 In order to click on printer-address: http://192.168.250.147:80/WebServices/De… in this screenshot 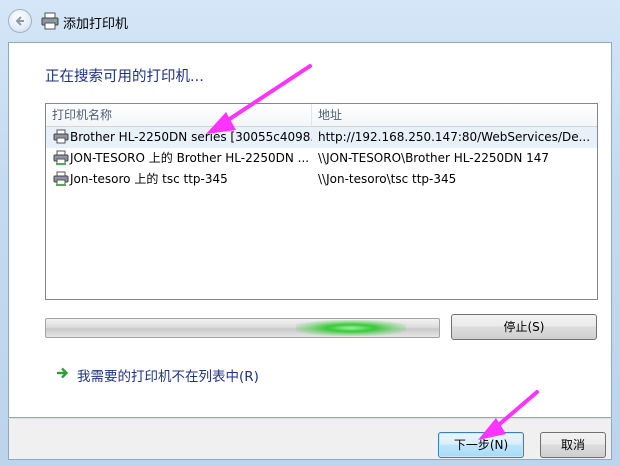, I will do `click(454, 137)`.